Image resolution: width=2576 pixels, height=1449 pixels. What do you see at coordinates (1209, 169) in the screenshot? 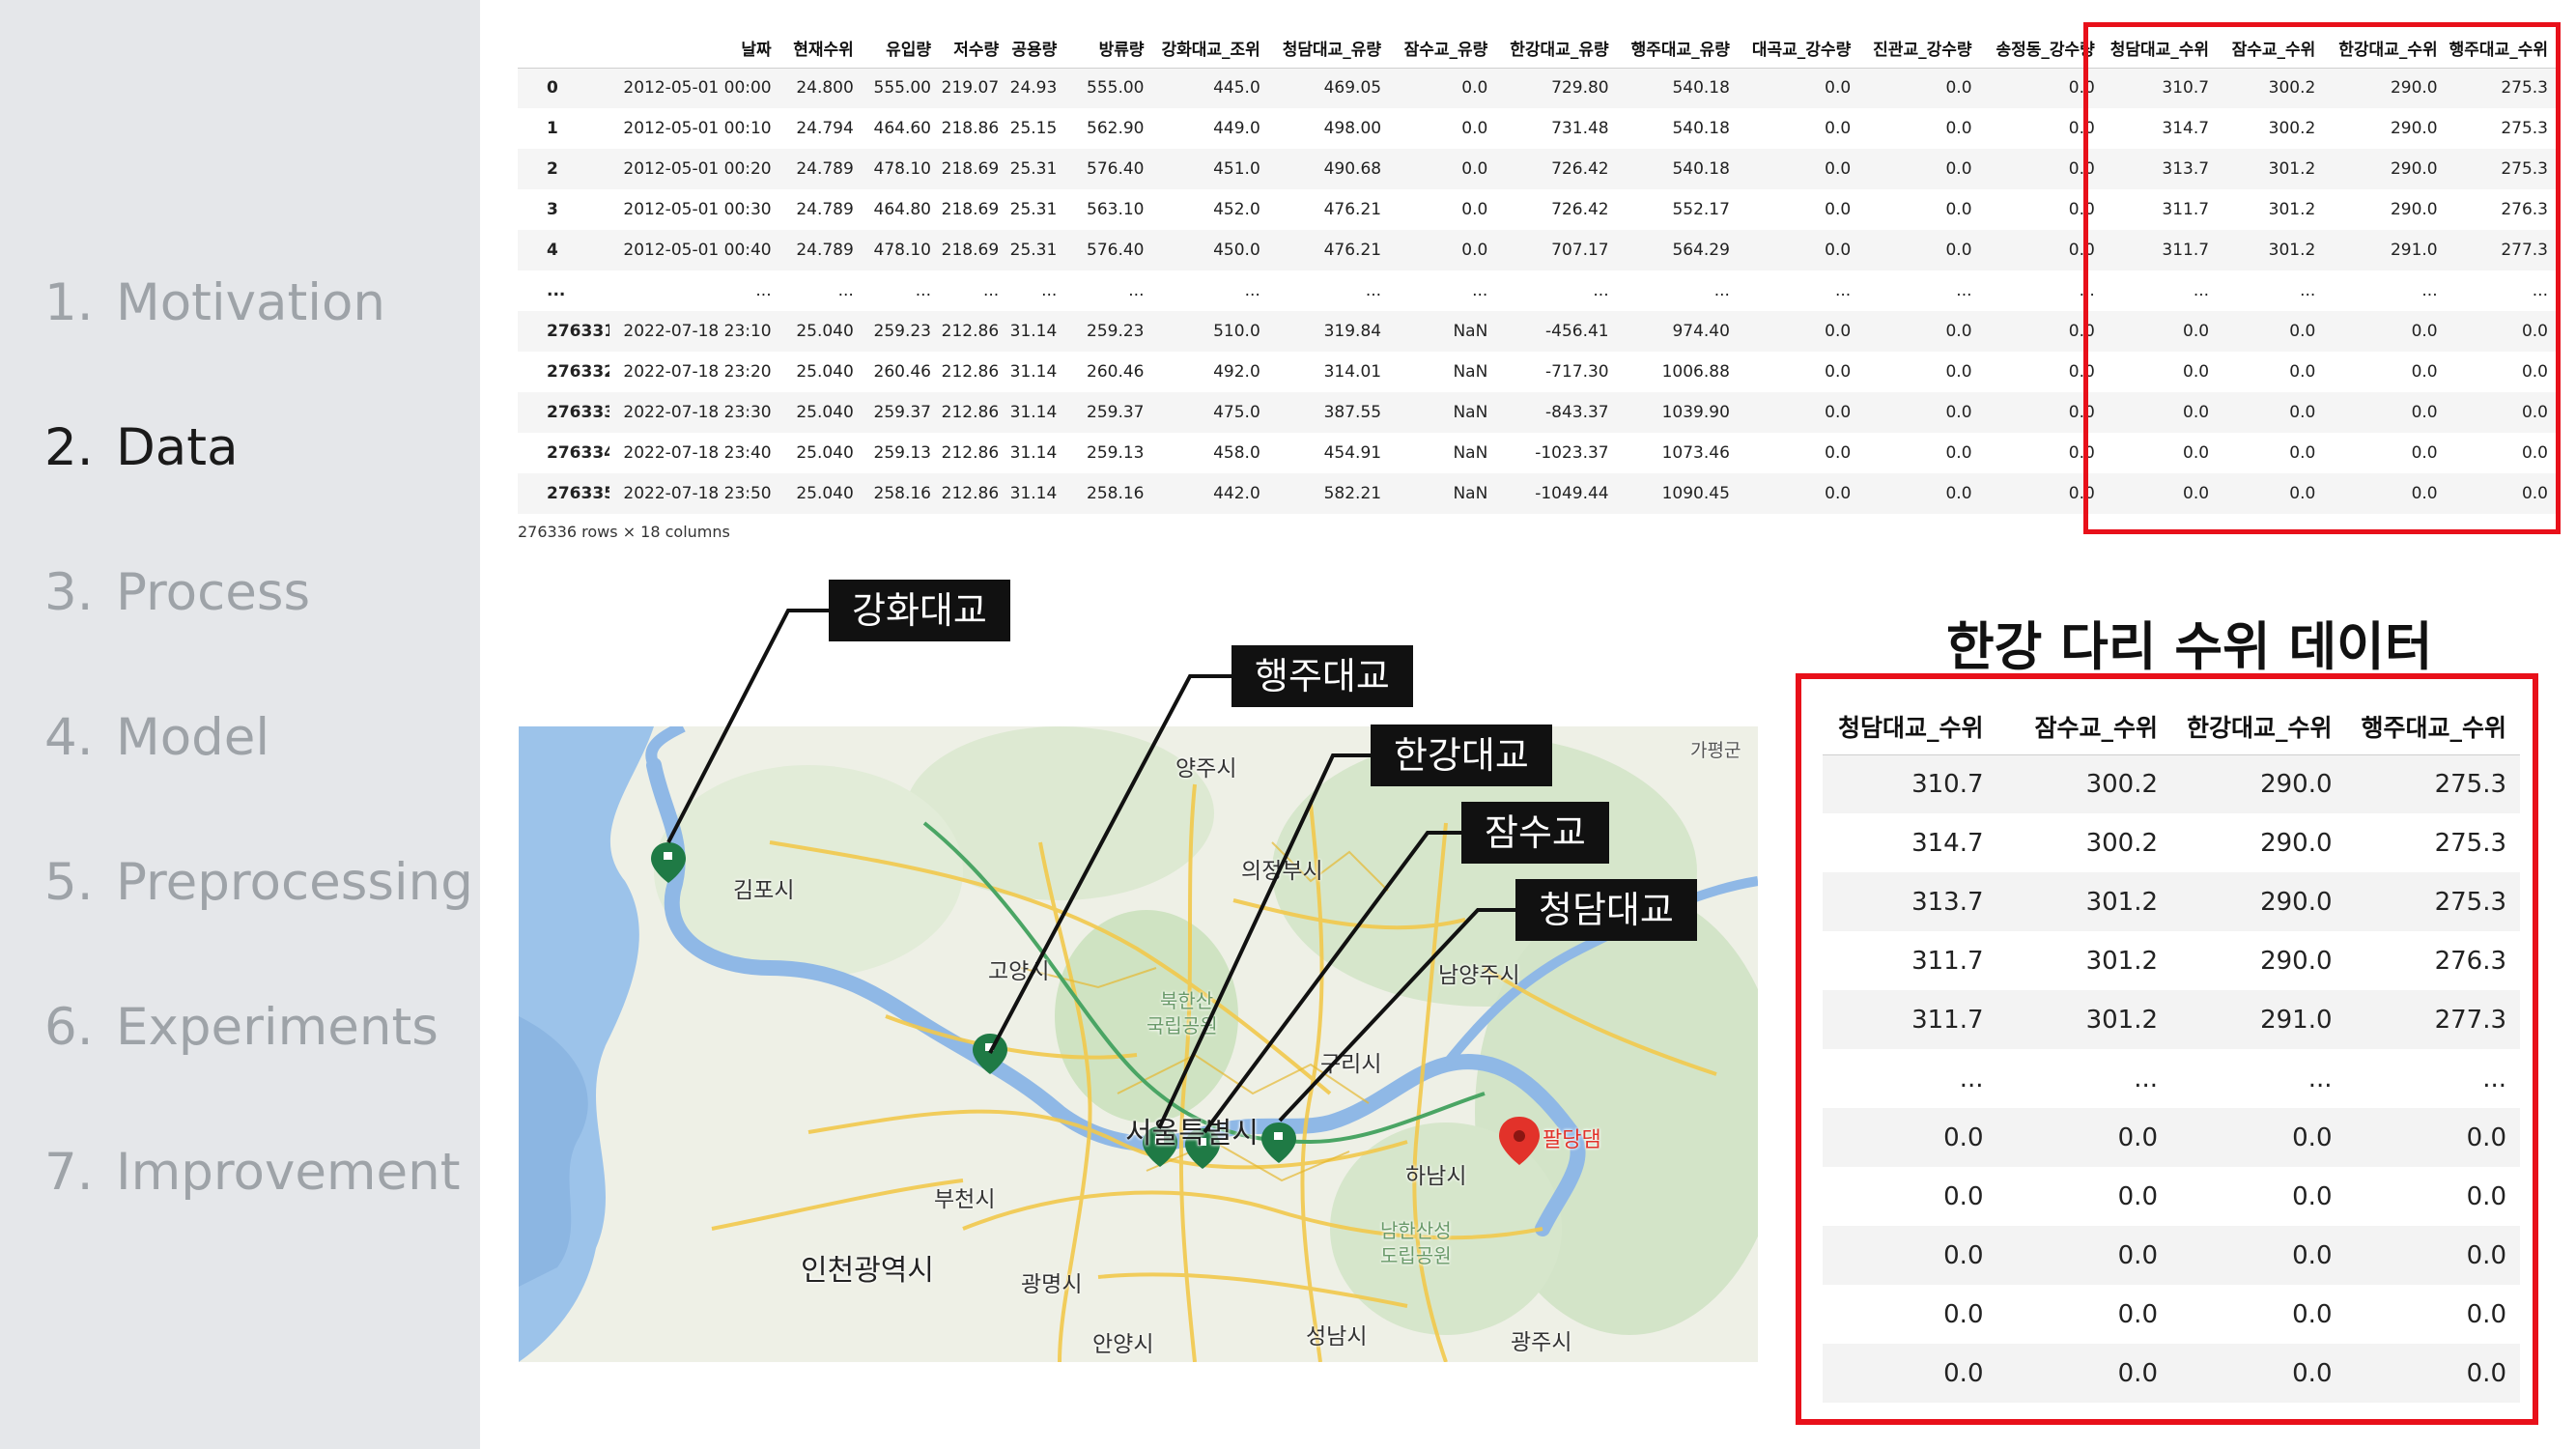
I see `table-cell: 451.0` at bounding box center [1209, 169].